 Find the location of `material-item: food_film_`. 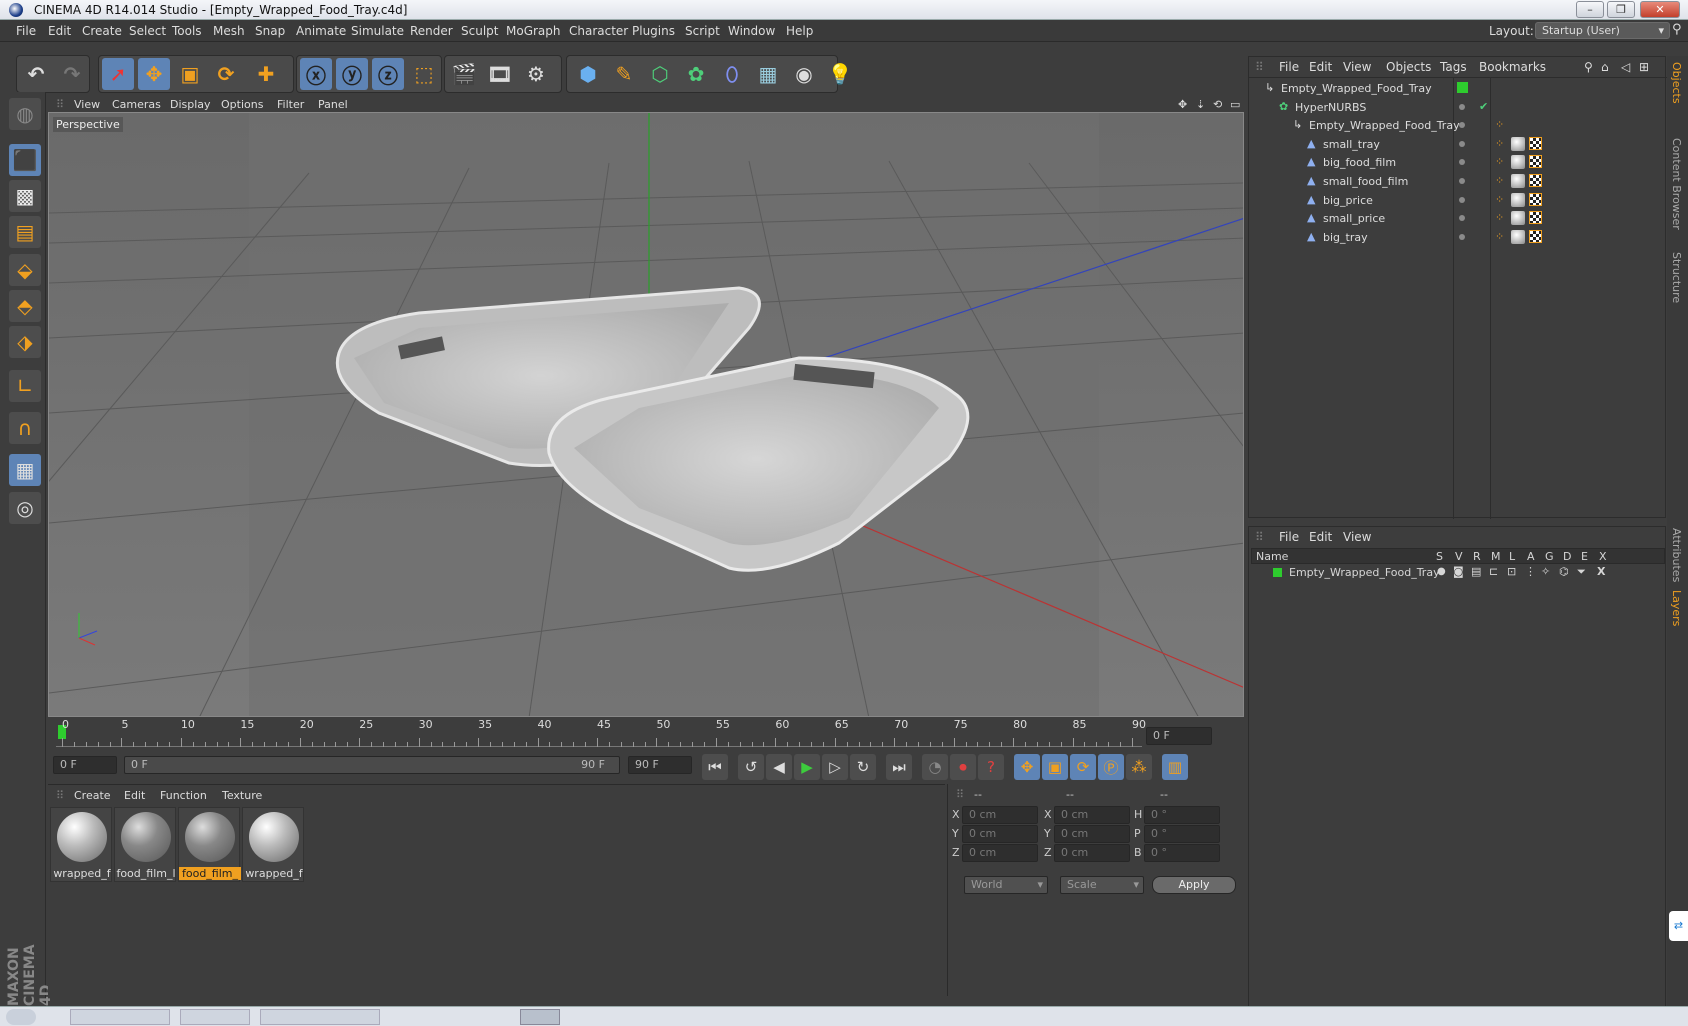

material-item: food_film_ is located at coordinates (209, 844).